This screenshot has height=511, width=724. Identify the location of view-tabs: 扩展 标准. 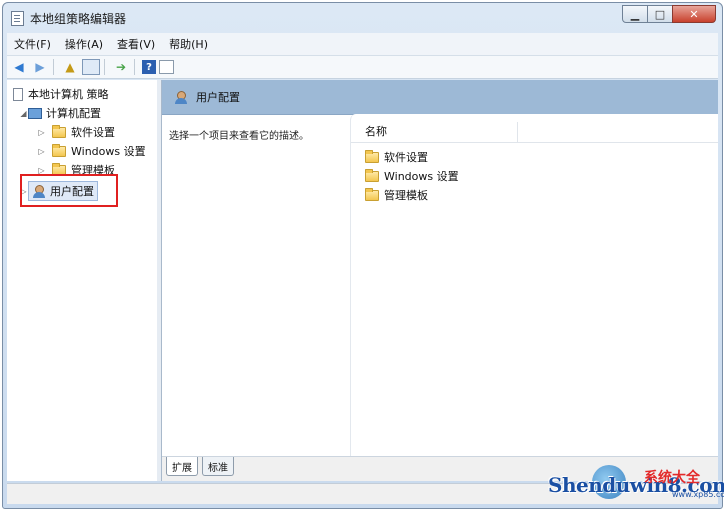
(440, 468).